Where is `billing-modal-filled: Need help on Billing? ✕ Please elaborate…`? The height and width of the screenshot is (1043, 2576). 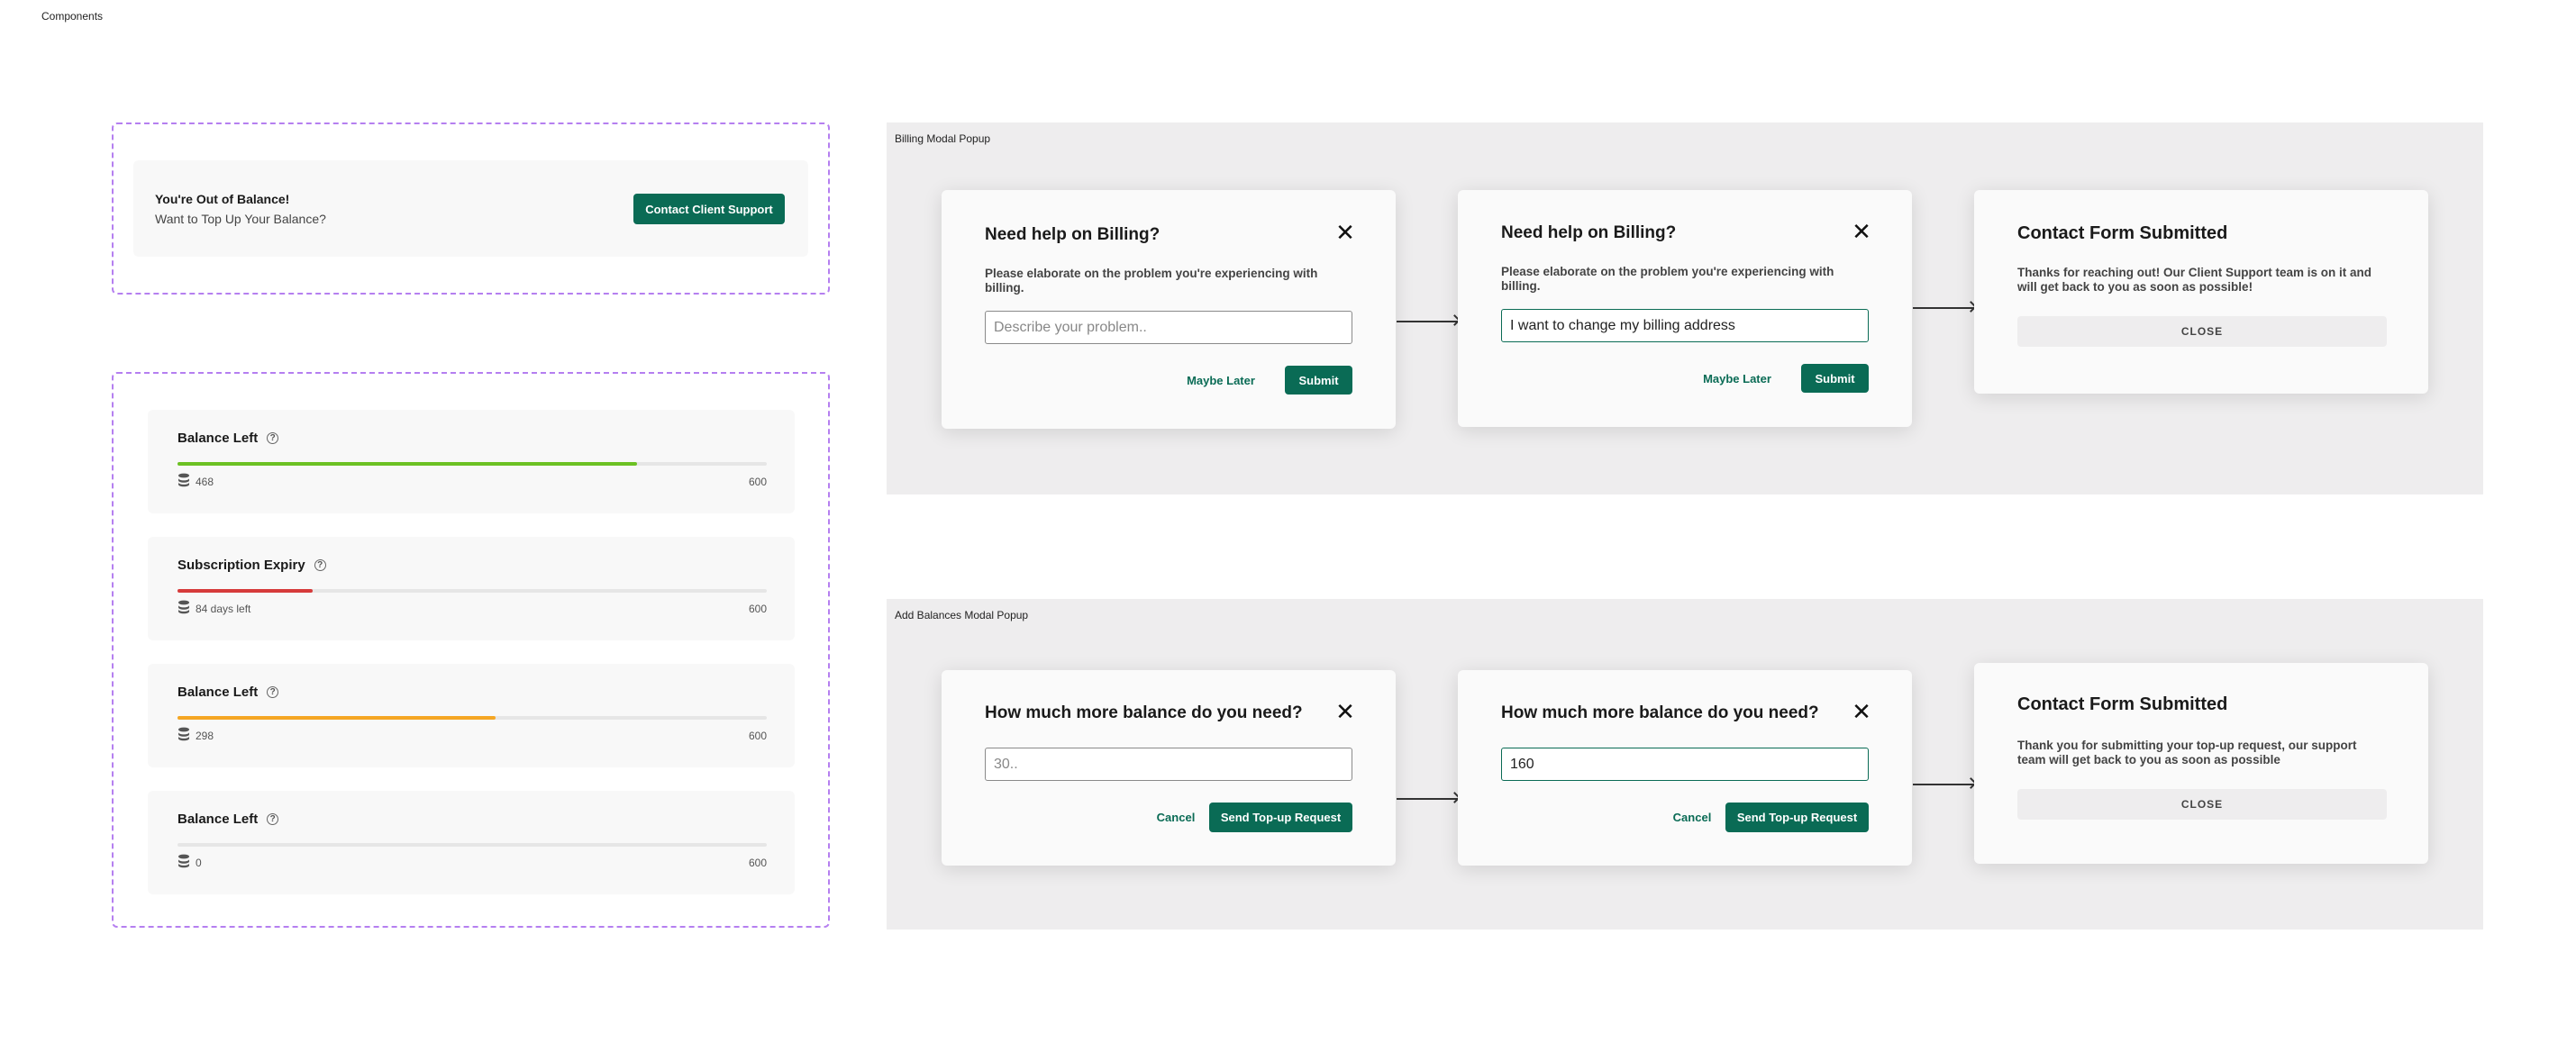 billing-modal-filled: Need help on Billing? ✕ Please elaborate… is located at coordinates (1685, 309).